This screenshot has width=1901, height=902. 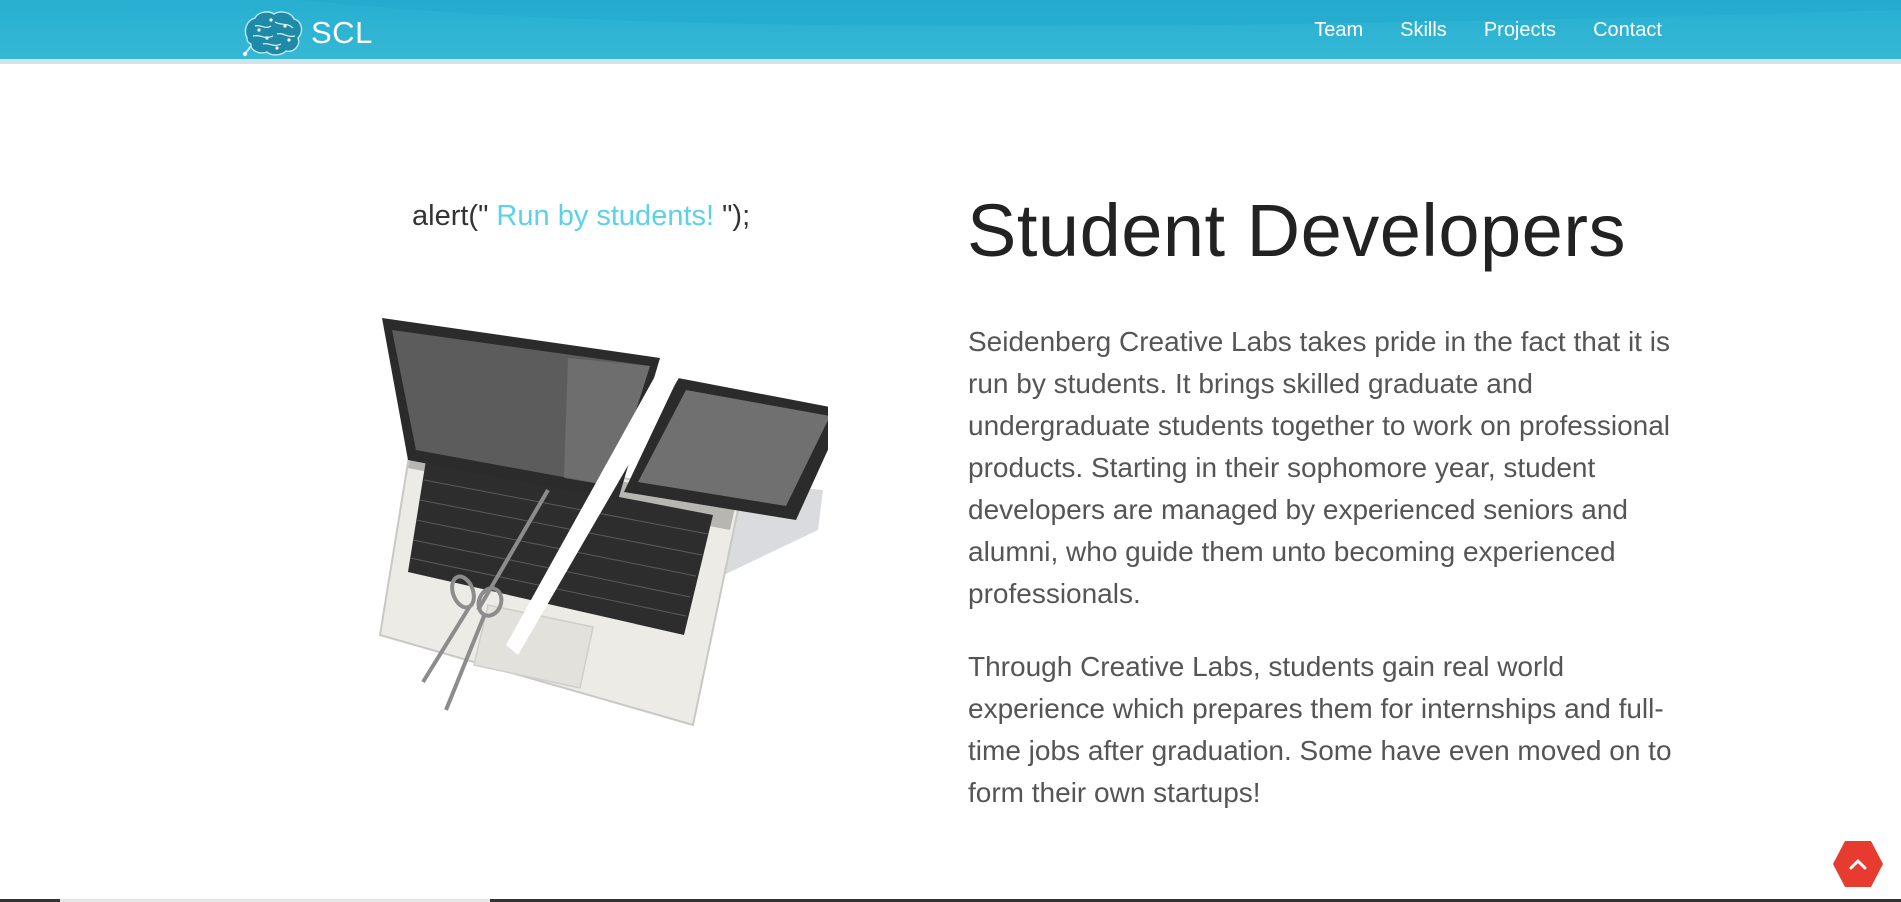 What do you see at coordinates (1296, 230) in the screenshot?
I see `page-title: Student Developers` at bounding box center [1296, 230].